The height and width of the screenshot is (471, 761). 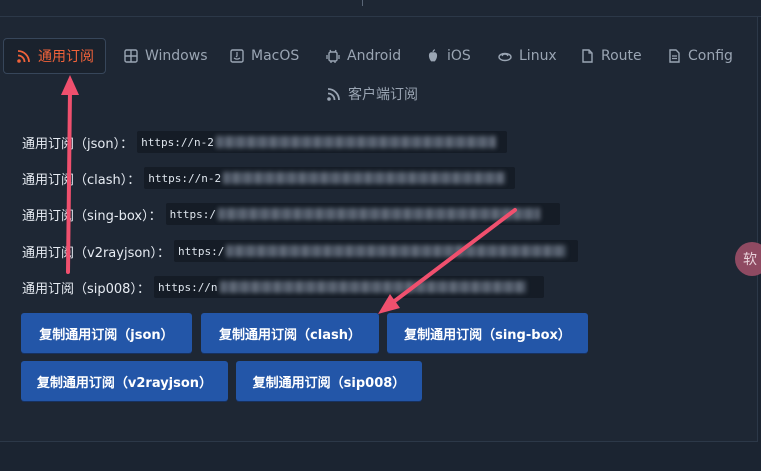 I want to click on tab-label: Config, so click(x=710, y=56).